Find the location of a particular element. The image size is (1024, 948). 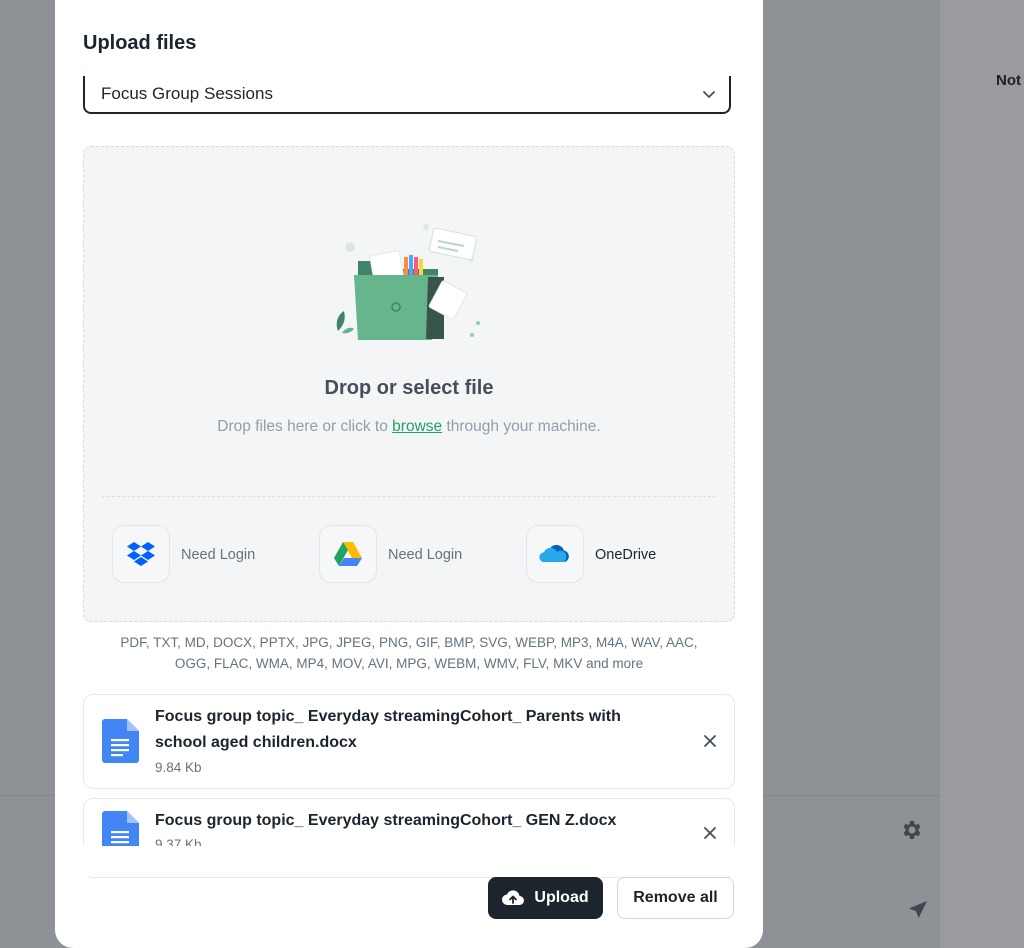

background-right-panel is located at coordinates (982, 474).